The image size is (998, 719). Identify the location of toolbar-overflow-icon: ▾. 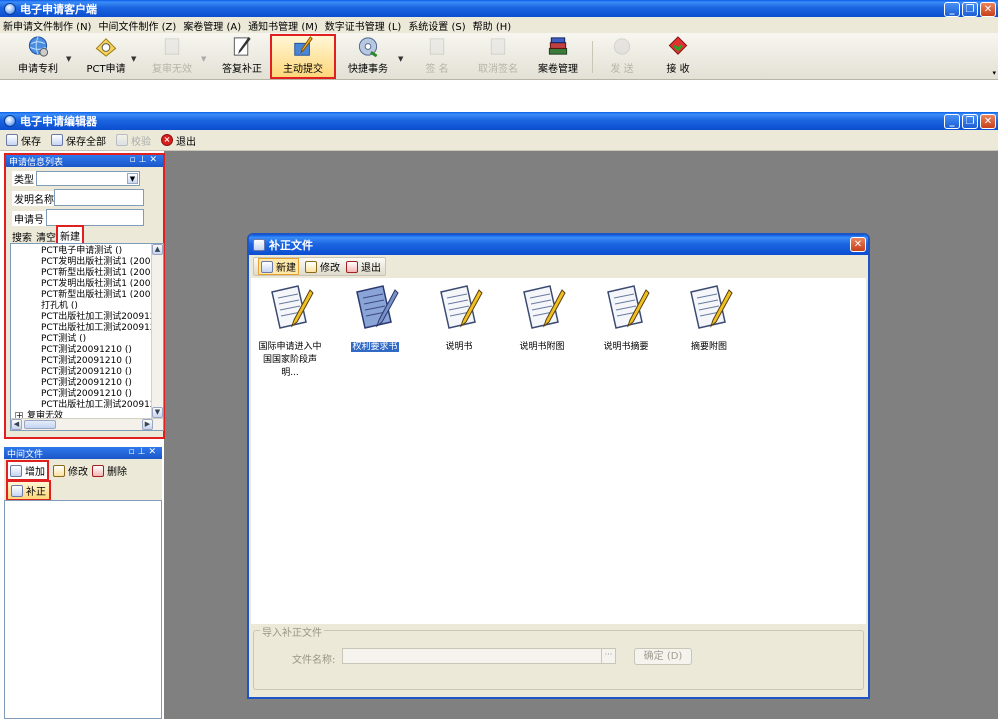
(994, 73).